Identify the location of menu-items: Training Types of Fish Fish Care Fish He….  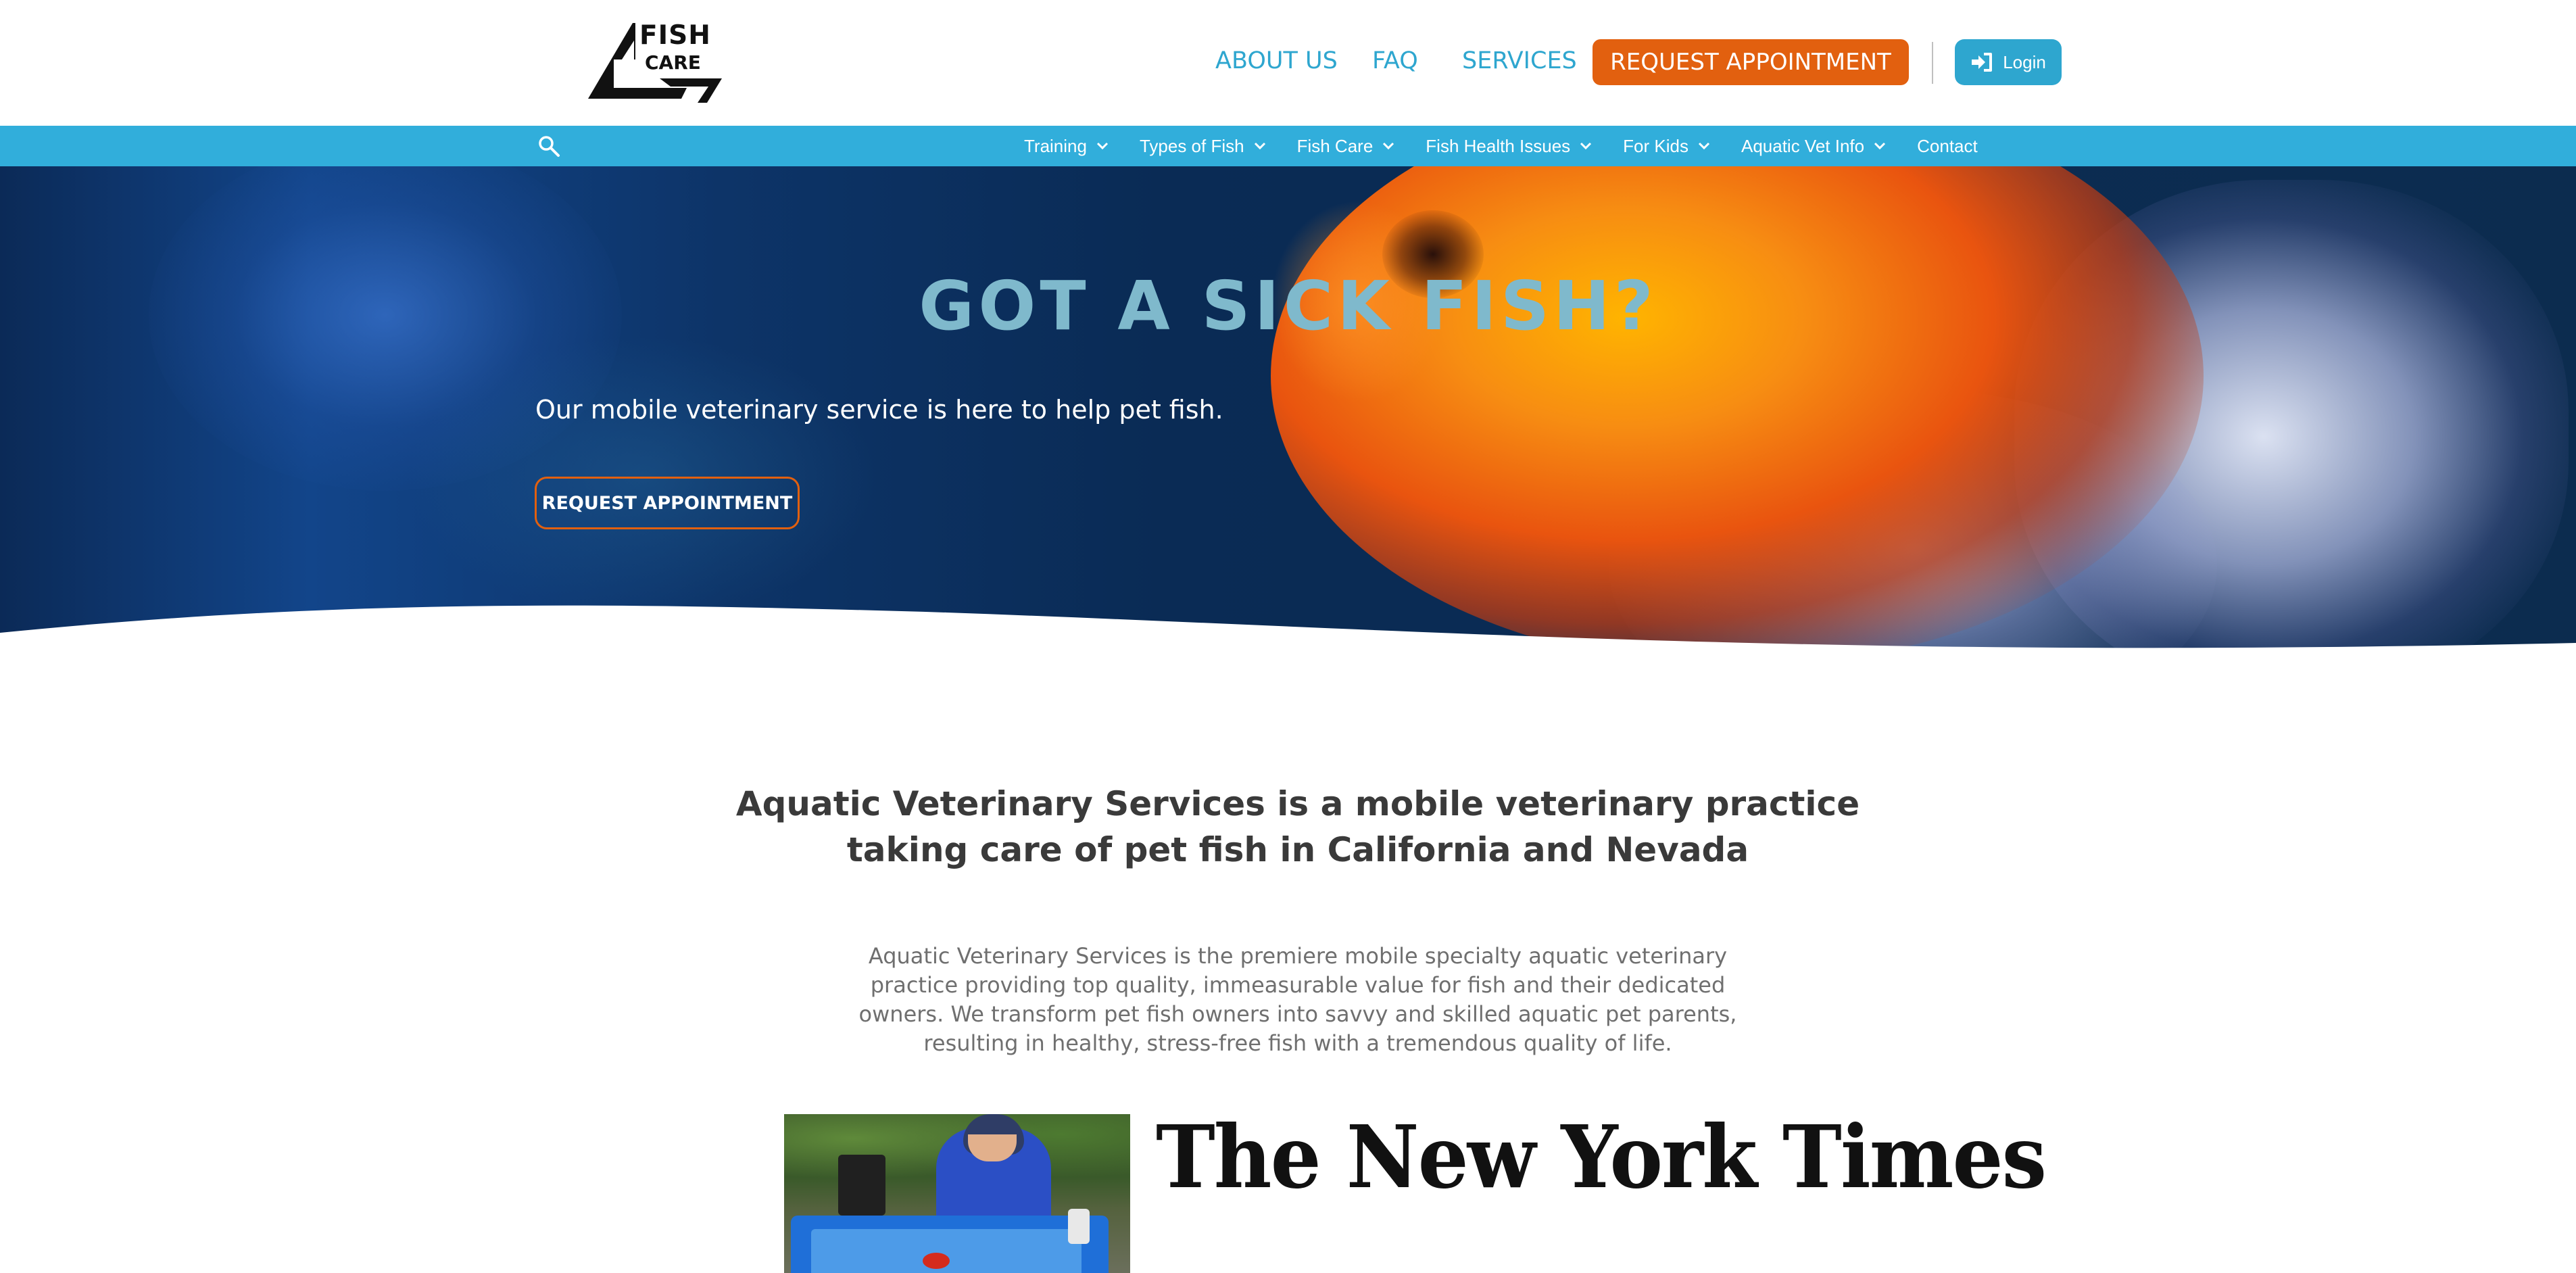
(1501, 146).